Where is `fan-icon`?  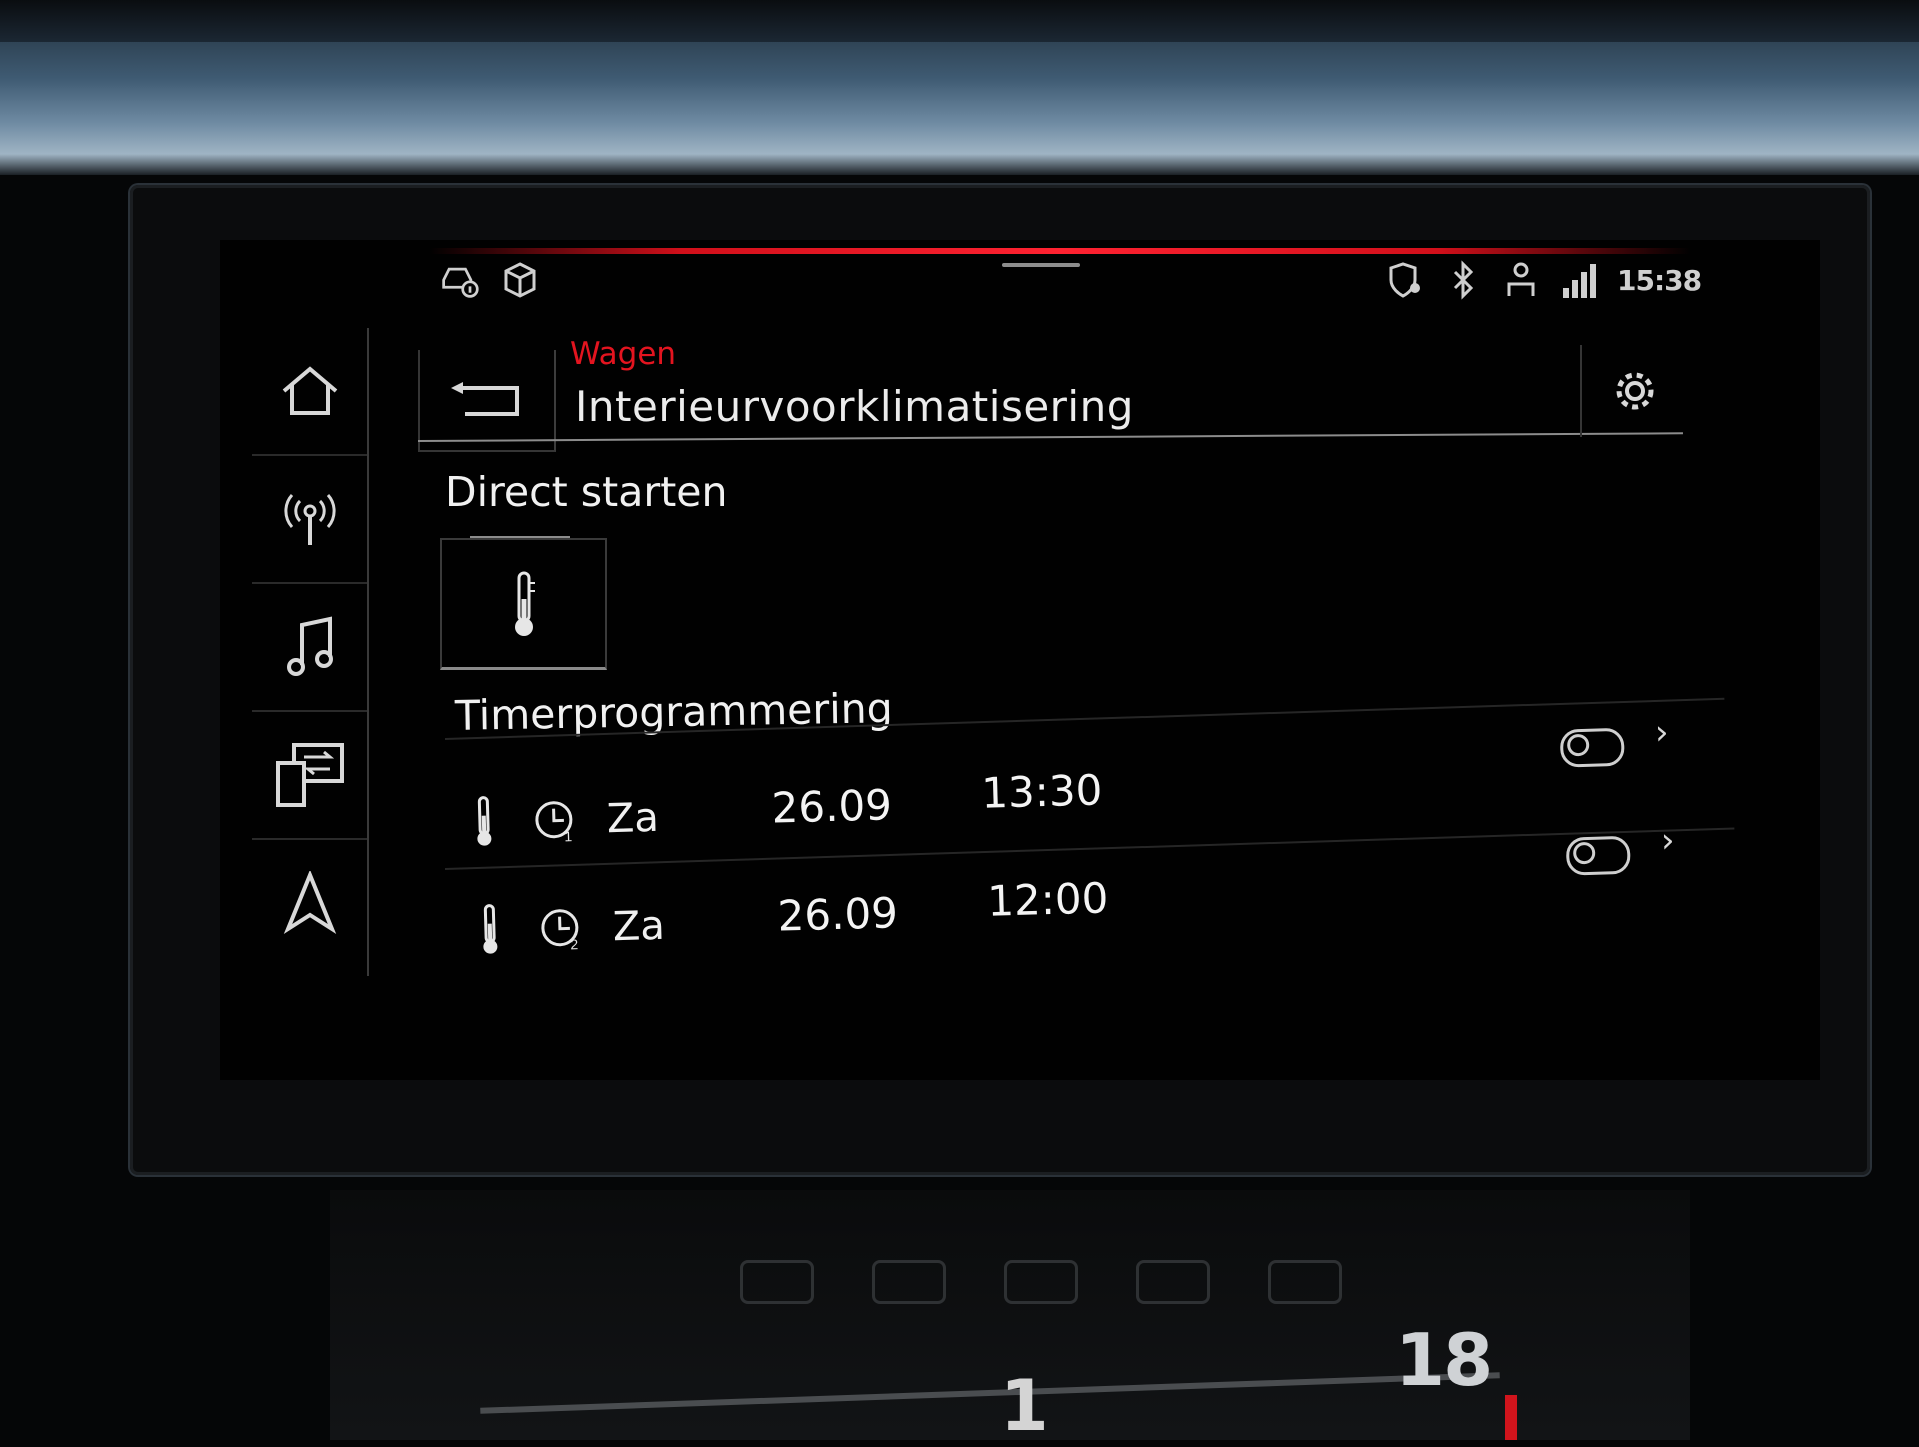 fan-icon is located at coordinates (909, 1282).